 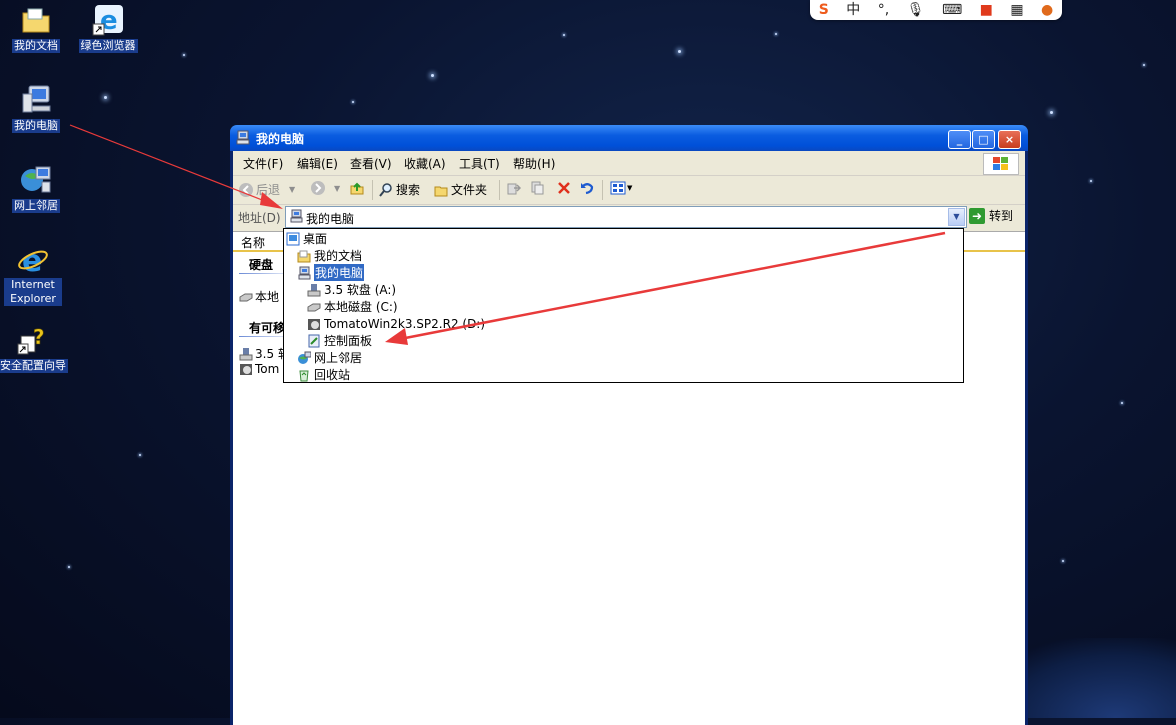 I want to click on ime-mode-chinese: 中, so click(x=853, y=10).